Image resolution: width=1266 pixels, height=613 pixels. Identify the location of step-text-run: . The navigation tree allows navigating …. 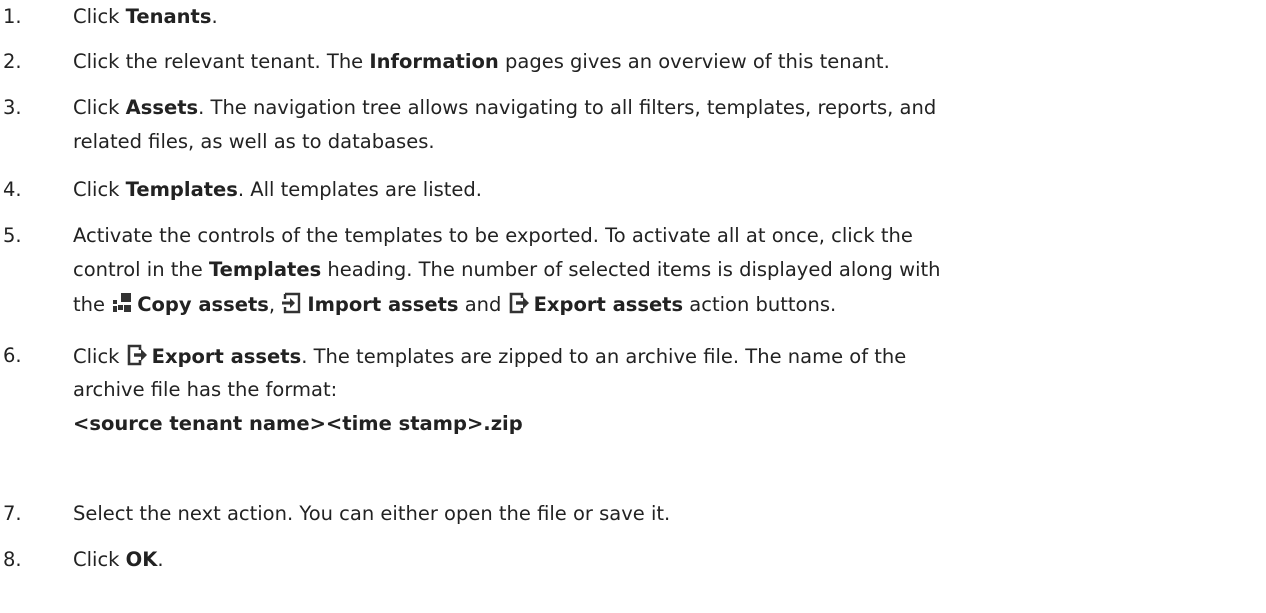
(567, 107).